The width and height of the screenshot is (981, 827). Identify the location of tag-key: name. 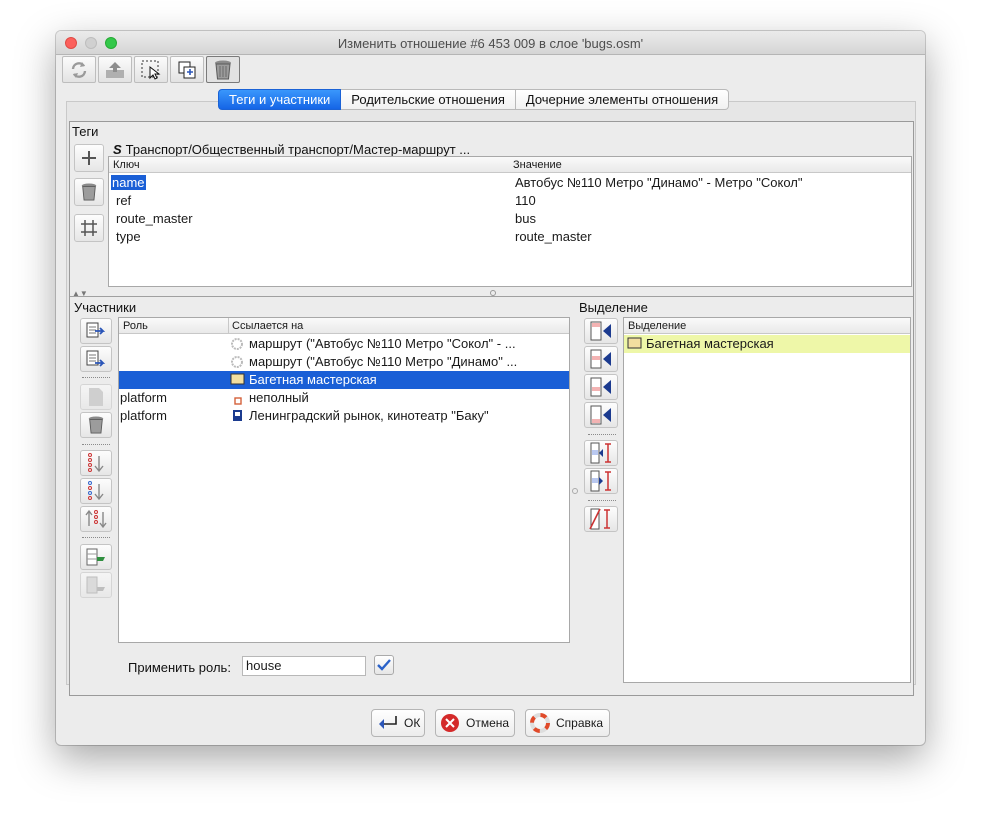
(128, 182).